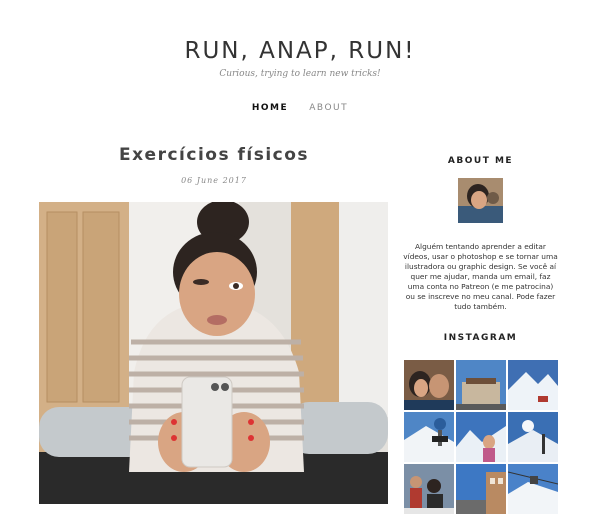  I want to click on post-title: Exercícios físicos, so click(214, 155).